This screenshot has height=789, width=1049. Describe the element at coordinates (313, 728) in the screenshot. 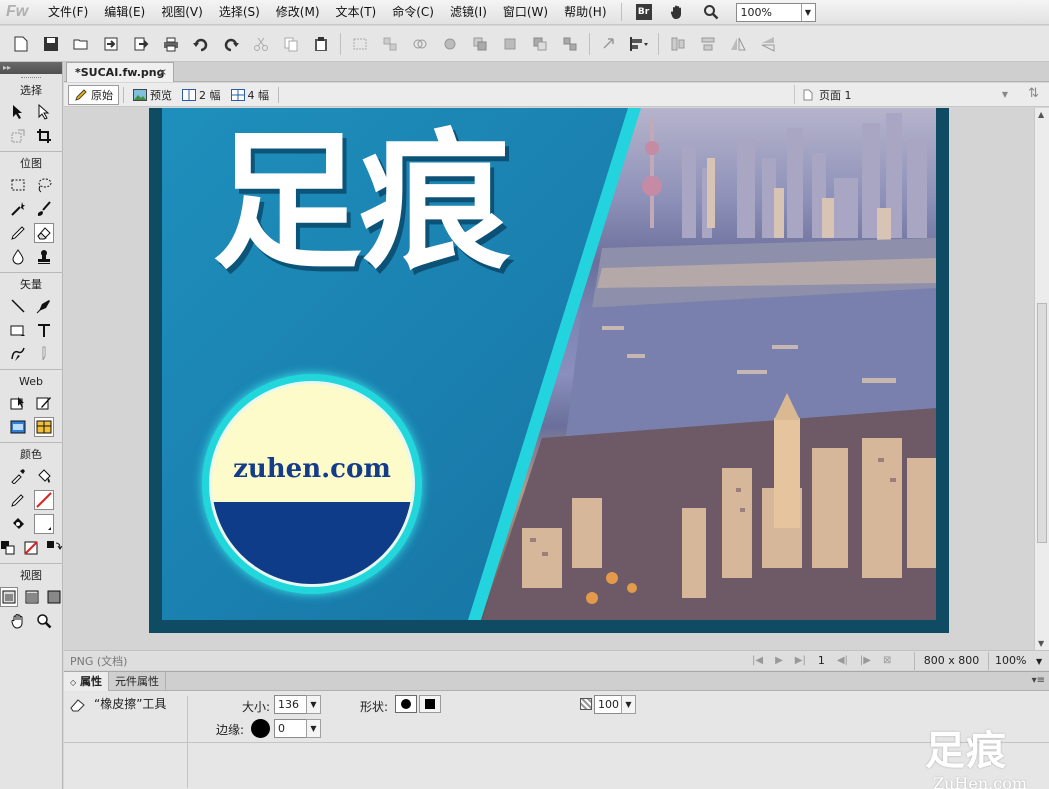

I see `edge-dropdown: ▼` at that location.